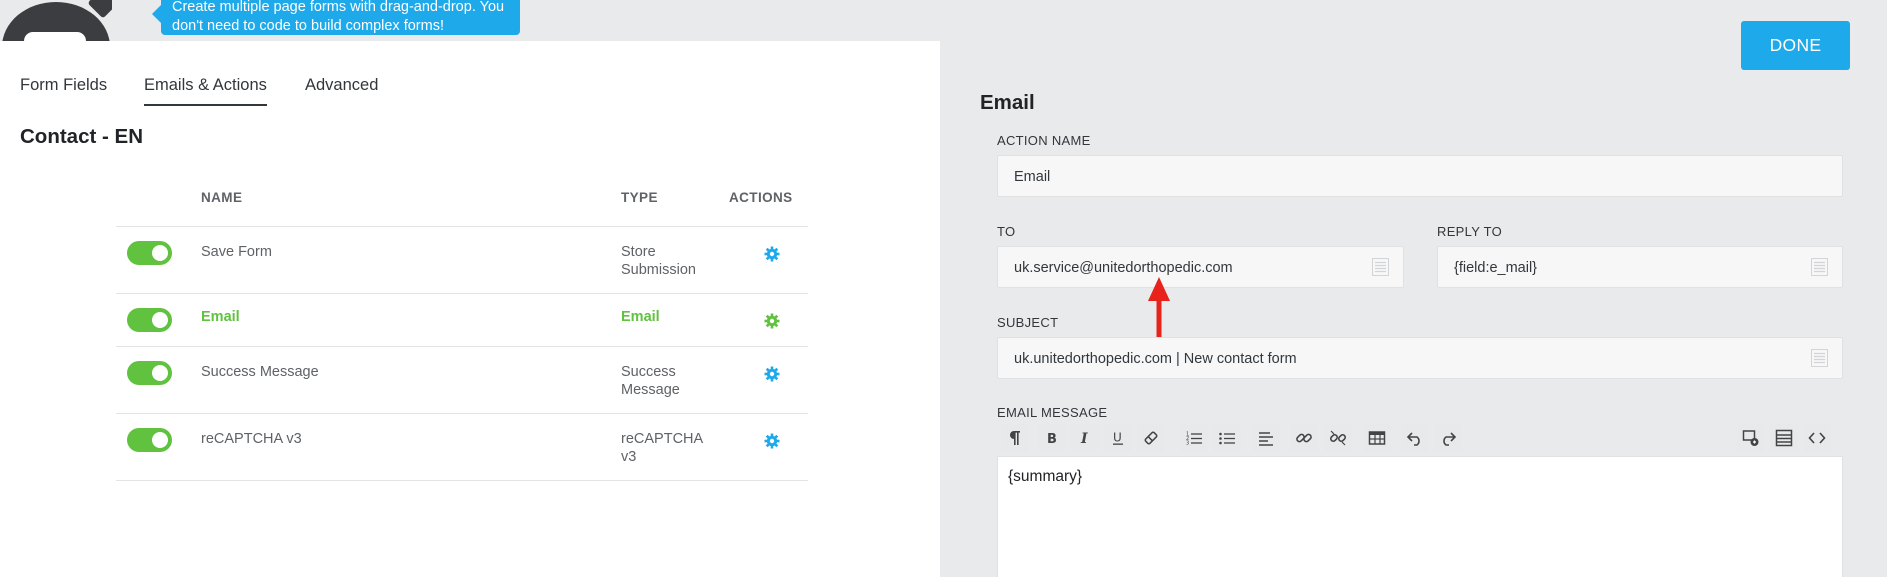  Describe the element at coordinates (1227, 438) in the screenshot. I see `unordered-list-icon` at that location.